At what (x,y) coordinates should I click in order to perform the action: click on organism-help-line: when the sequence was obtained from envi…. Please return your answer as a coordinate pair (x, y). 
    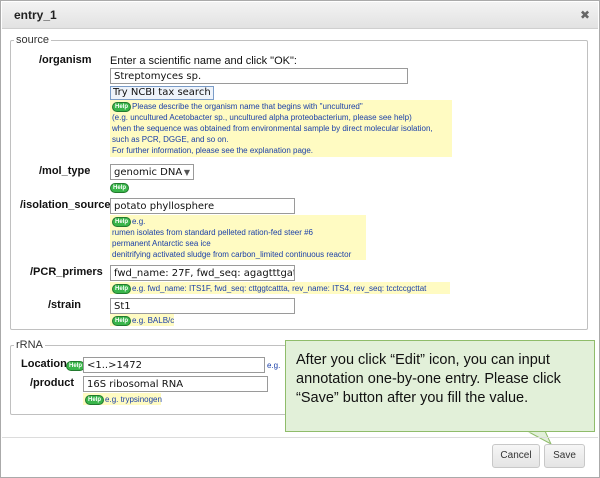
    Looking at the image, I should click on (272, 128).